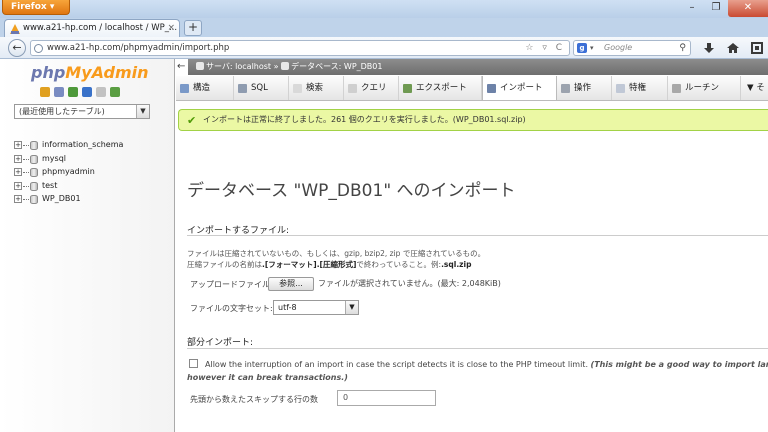 The image size is (768, 432). I want to click on menu-tab: ▼ そ, so click(754, 88).